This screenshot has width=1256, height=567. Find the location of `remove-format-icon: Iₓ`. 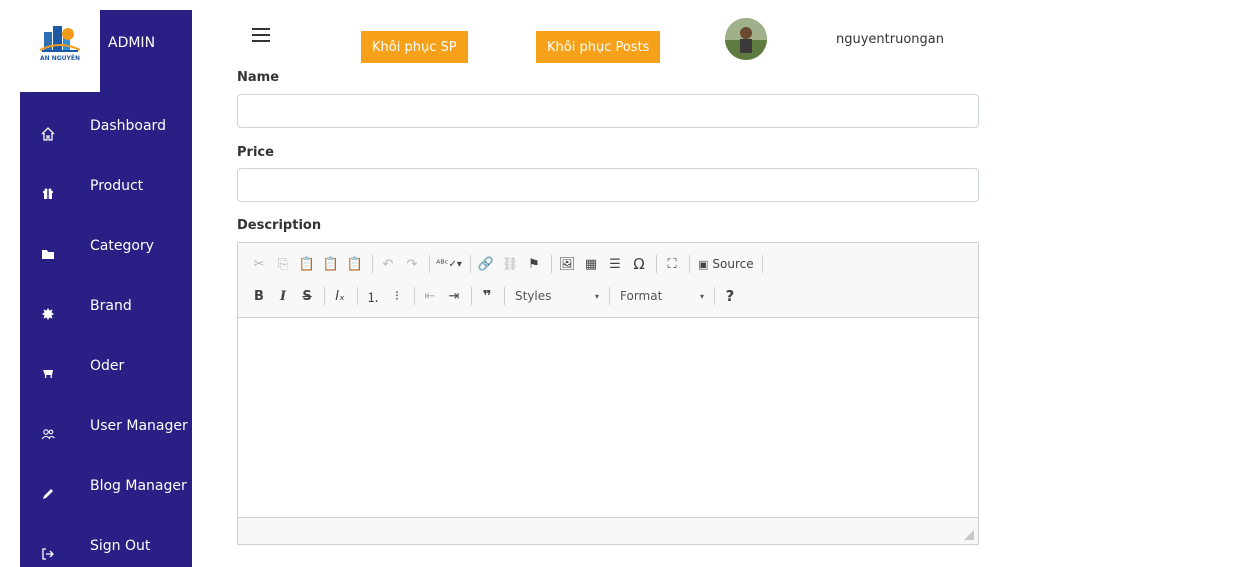

remove-format-icon: Iₓ is located at coordinates (340, 296).